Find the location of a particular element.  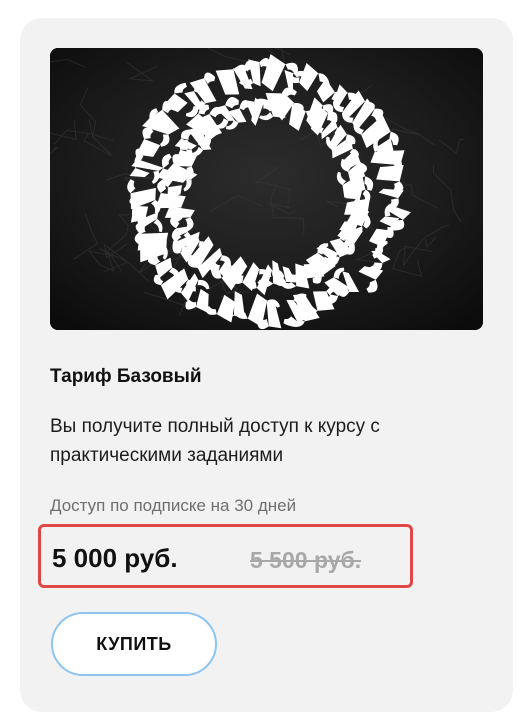

old-price: 5 500 руб. is located at coordinates (306, 560).